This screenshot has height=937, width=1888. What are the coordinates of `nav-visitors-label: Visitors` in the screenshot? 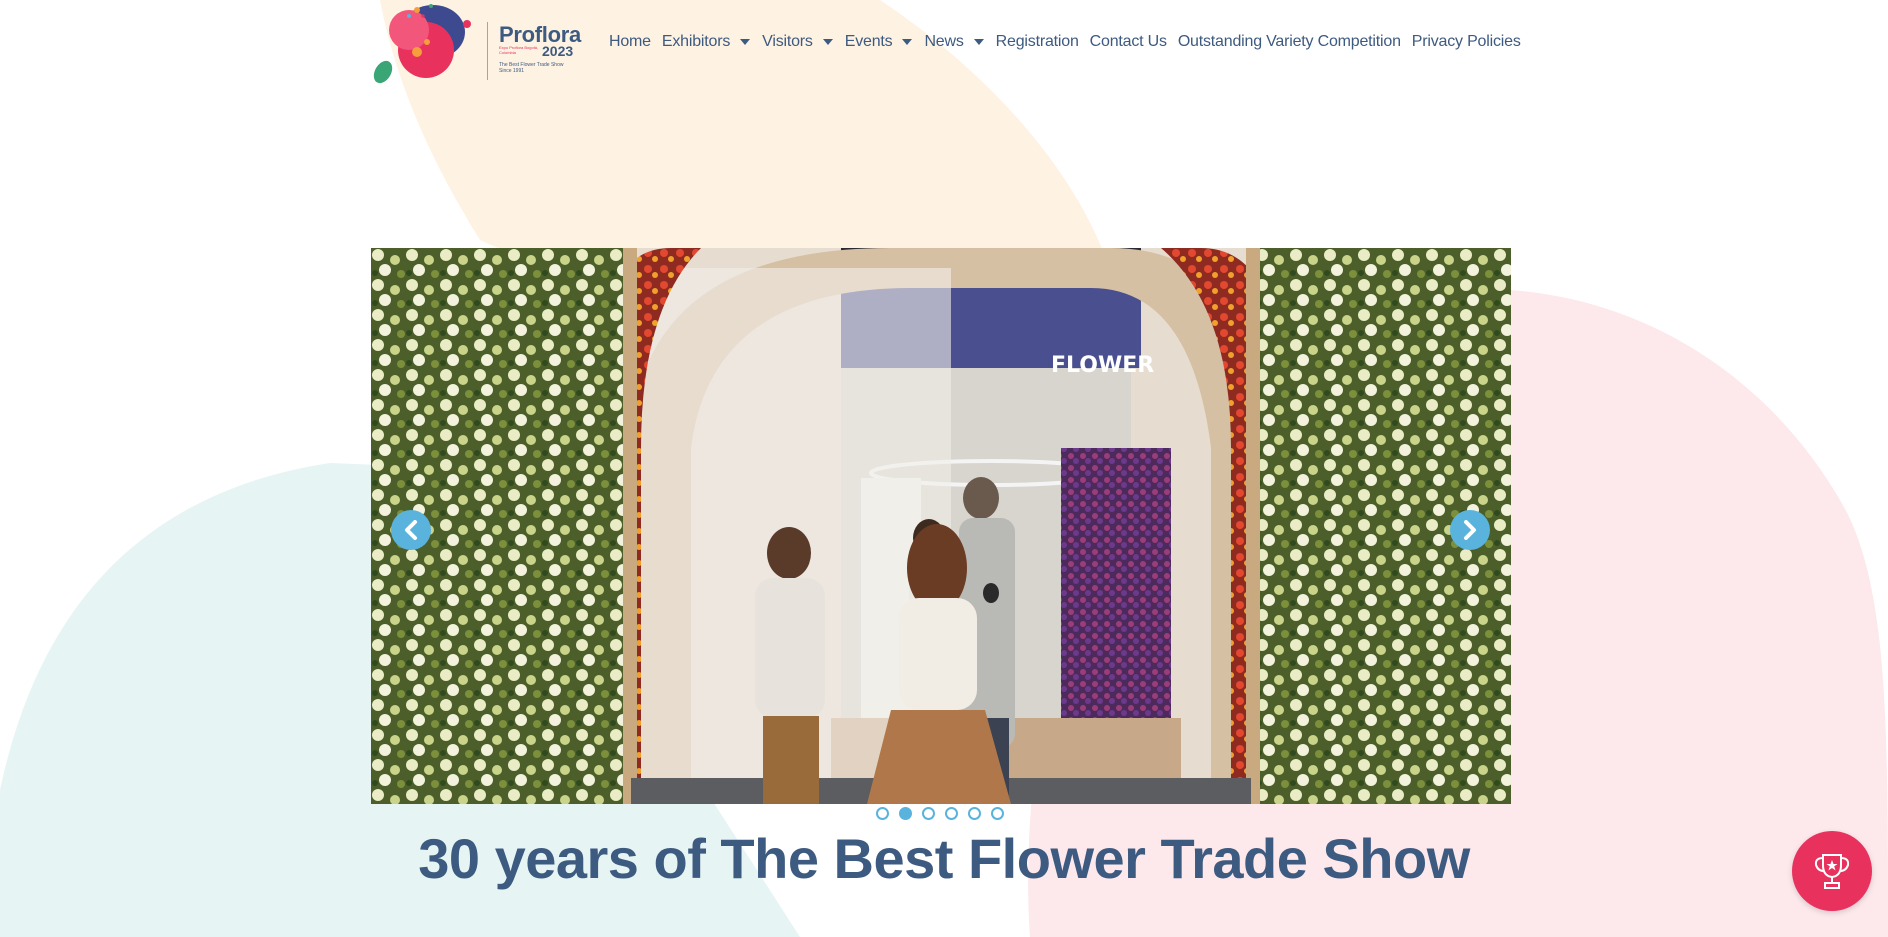 It's located at (787, 41).